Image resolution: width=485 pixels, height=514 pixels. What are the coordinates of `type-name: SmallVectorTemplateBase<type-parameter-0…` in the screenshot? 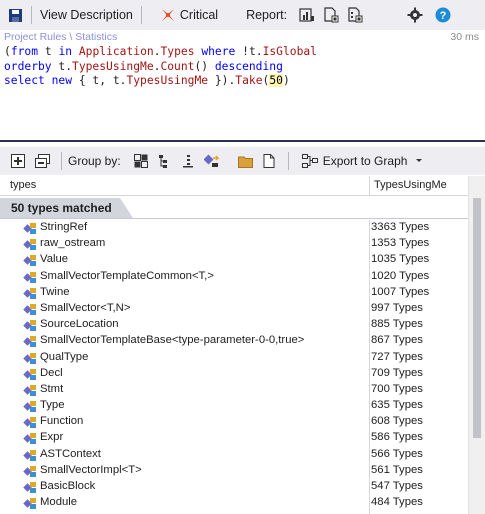 It's located at (172, 340).